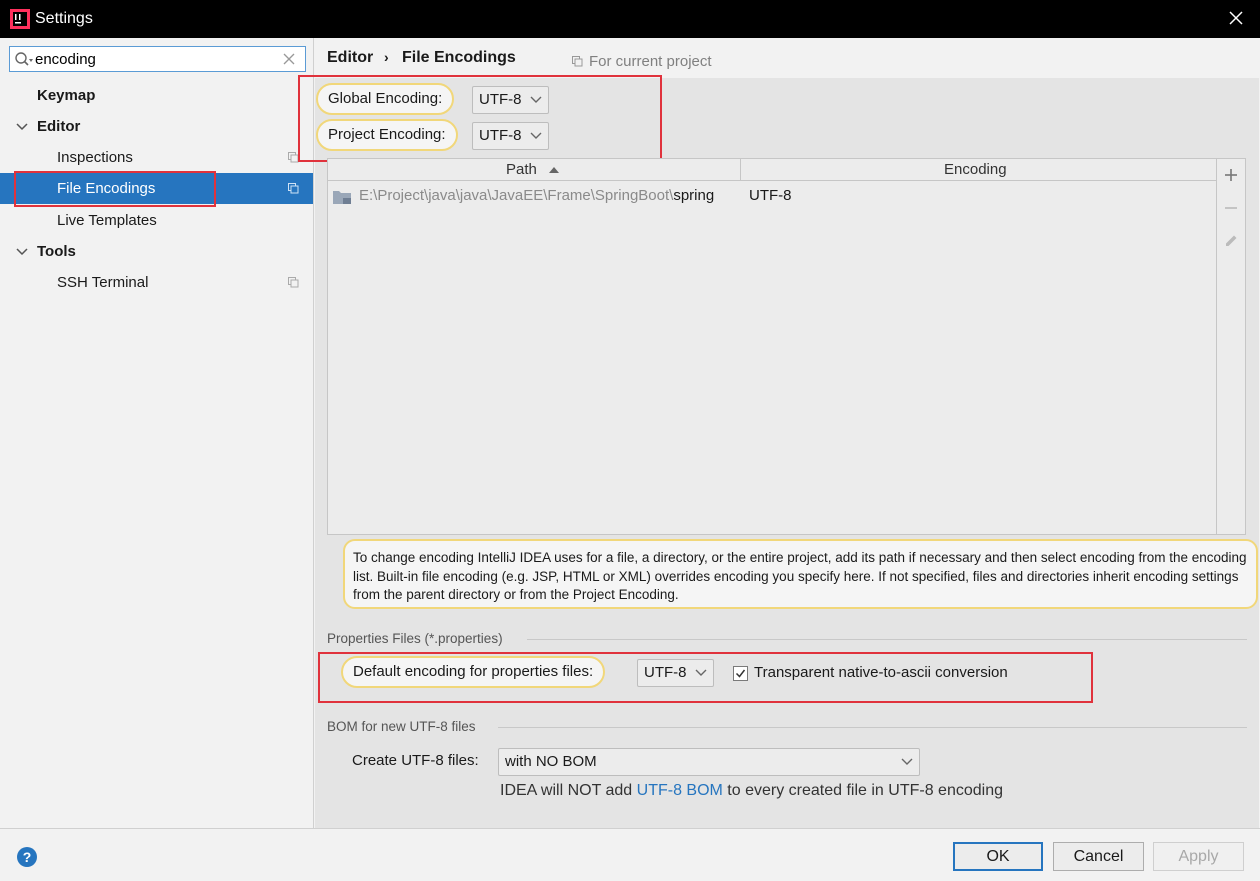 This screenshot has height=881, width=1260. Describe the element at coordinates (24, 59) in the screenshot. I see `search-icon` at that location.